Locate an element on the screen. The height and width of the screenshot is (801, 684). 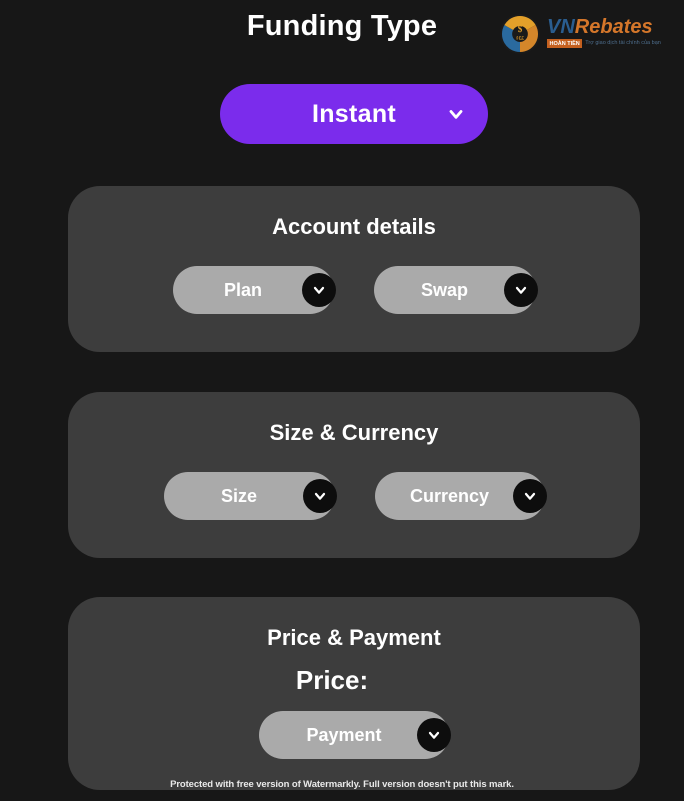
logo-tagline: Trợ giao dịch tài chính của bạn is located at coordinates (623, 43).